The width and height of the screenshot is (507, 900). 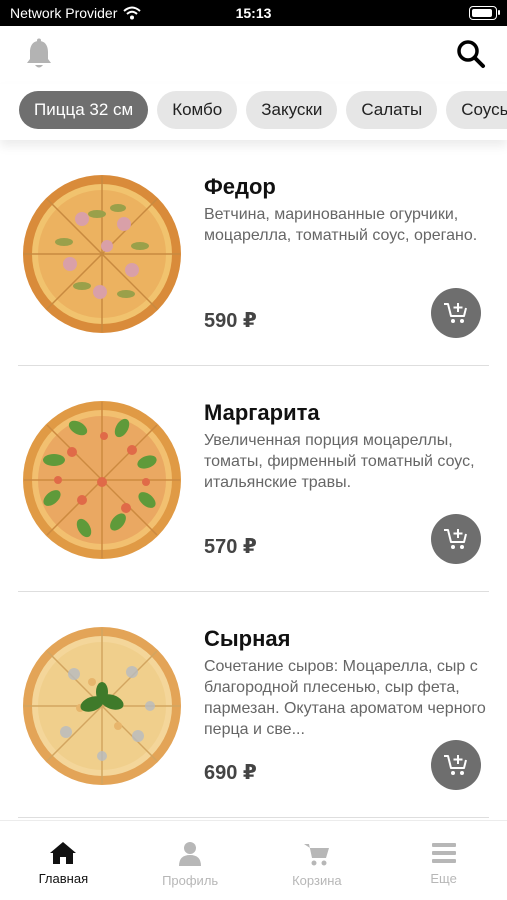 What do you see at coordinates (317, 880) in the screenshot?
I see `tab-label: Корзина` at bounding box center [317, 880].